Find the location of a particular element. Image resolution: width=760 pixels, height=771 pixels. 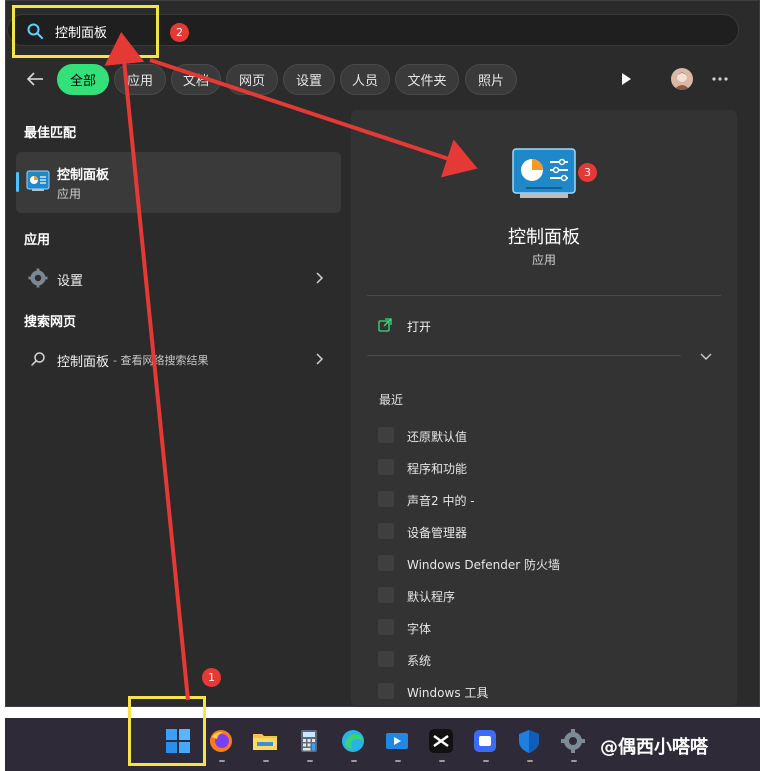

step-badge-2: 2 is located at coordinates (179, 32).